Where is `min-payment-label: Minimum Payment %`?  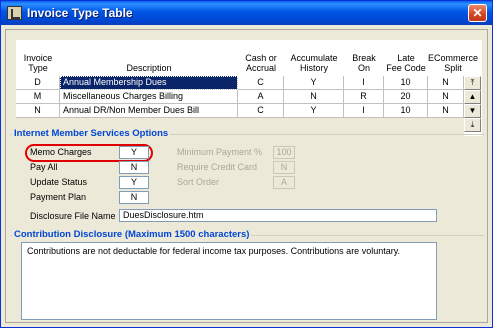 min-payment-label: Minimum Payment % is located at coordinates (220, 152).